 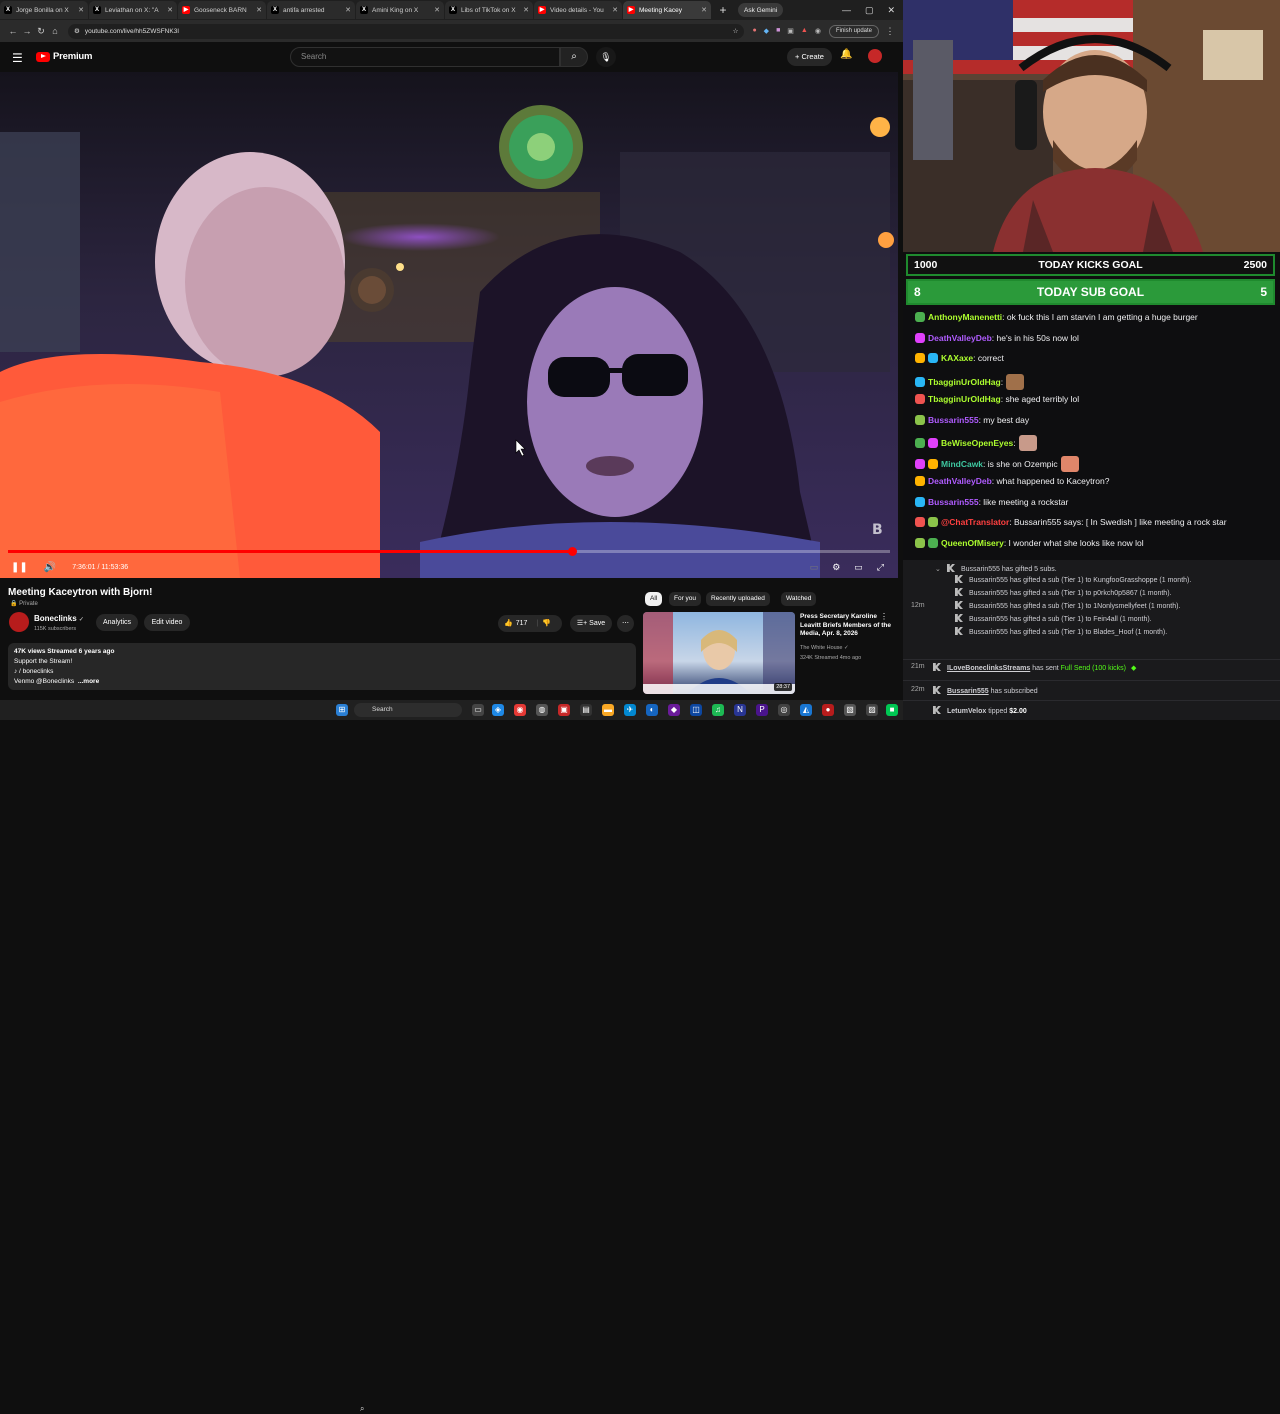 What do you see at coordinates (520, 710) in the screenshot?
I see `chrome-icon: ◉` at bounding box center [520, 710].